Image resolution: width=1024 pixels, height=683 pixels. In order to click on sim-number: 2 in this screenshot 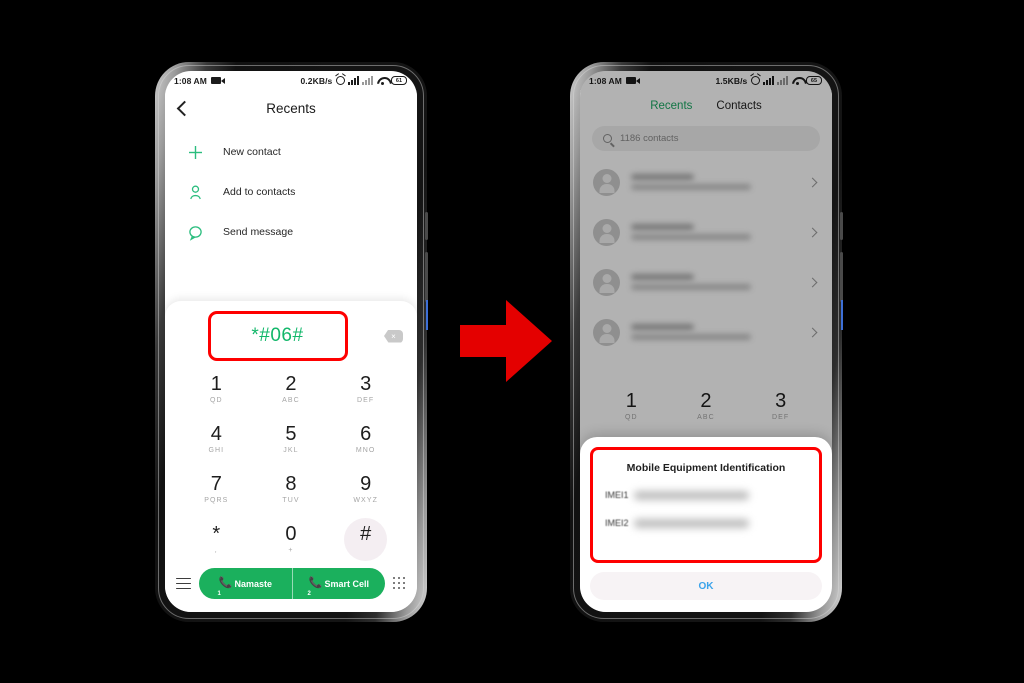, I will do `click(309, 594)`.